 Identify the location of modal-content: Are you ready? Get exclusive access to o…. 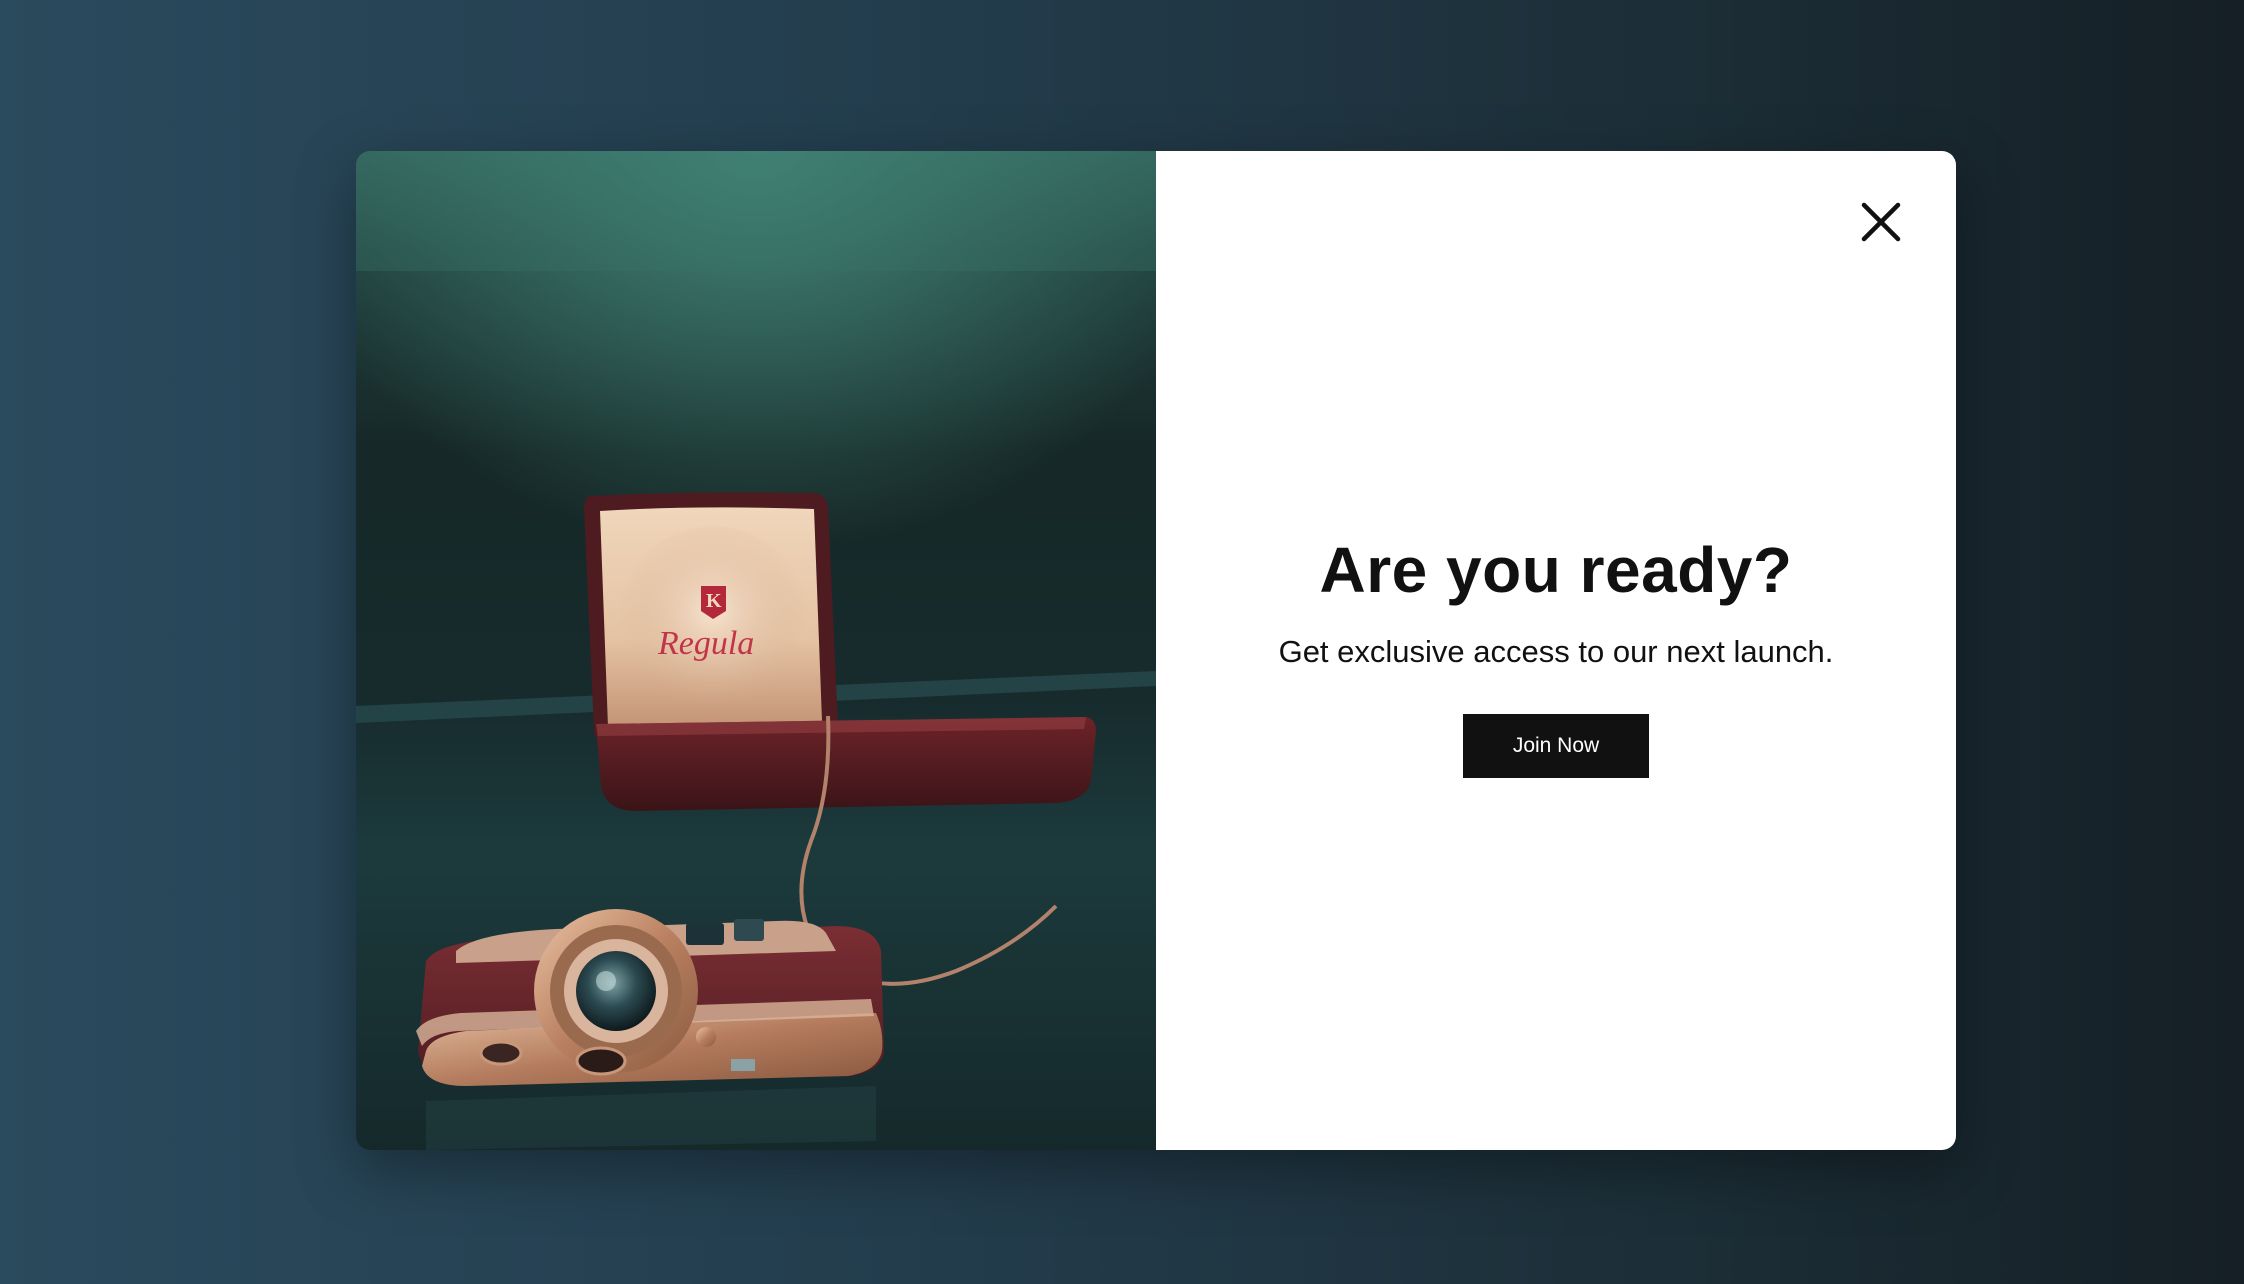
(1556, 656).